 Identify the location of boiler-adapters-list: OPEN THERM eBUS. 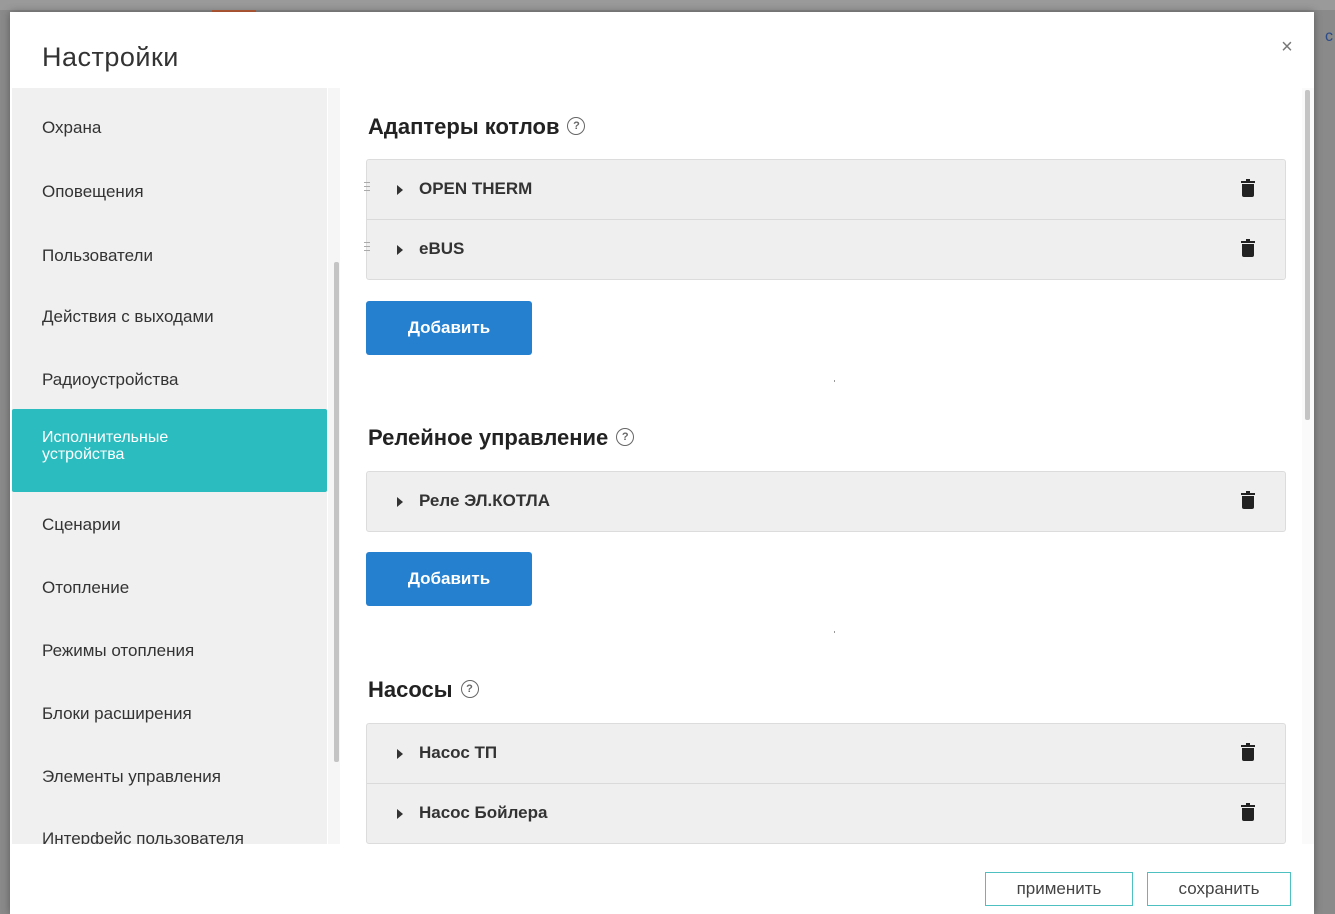
(825, 219).